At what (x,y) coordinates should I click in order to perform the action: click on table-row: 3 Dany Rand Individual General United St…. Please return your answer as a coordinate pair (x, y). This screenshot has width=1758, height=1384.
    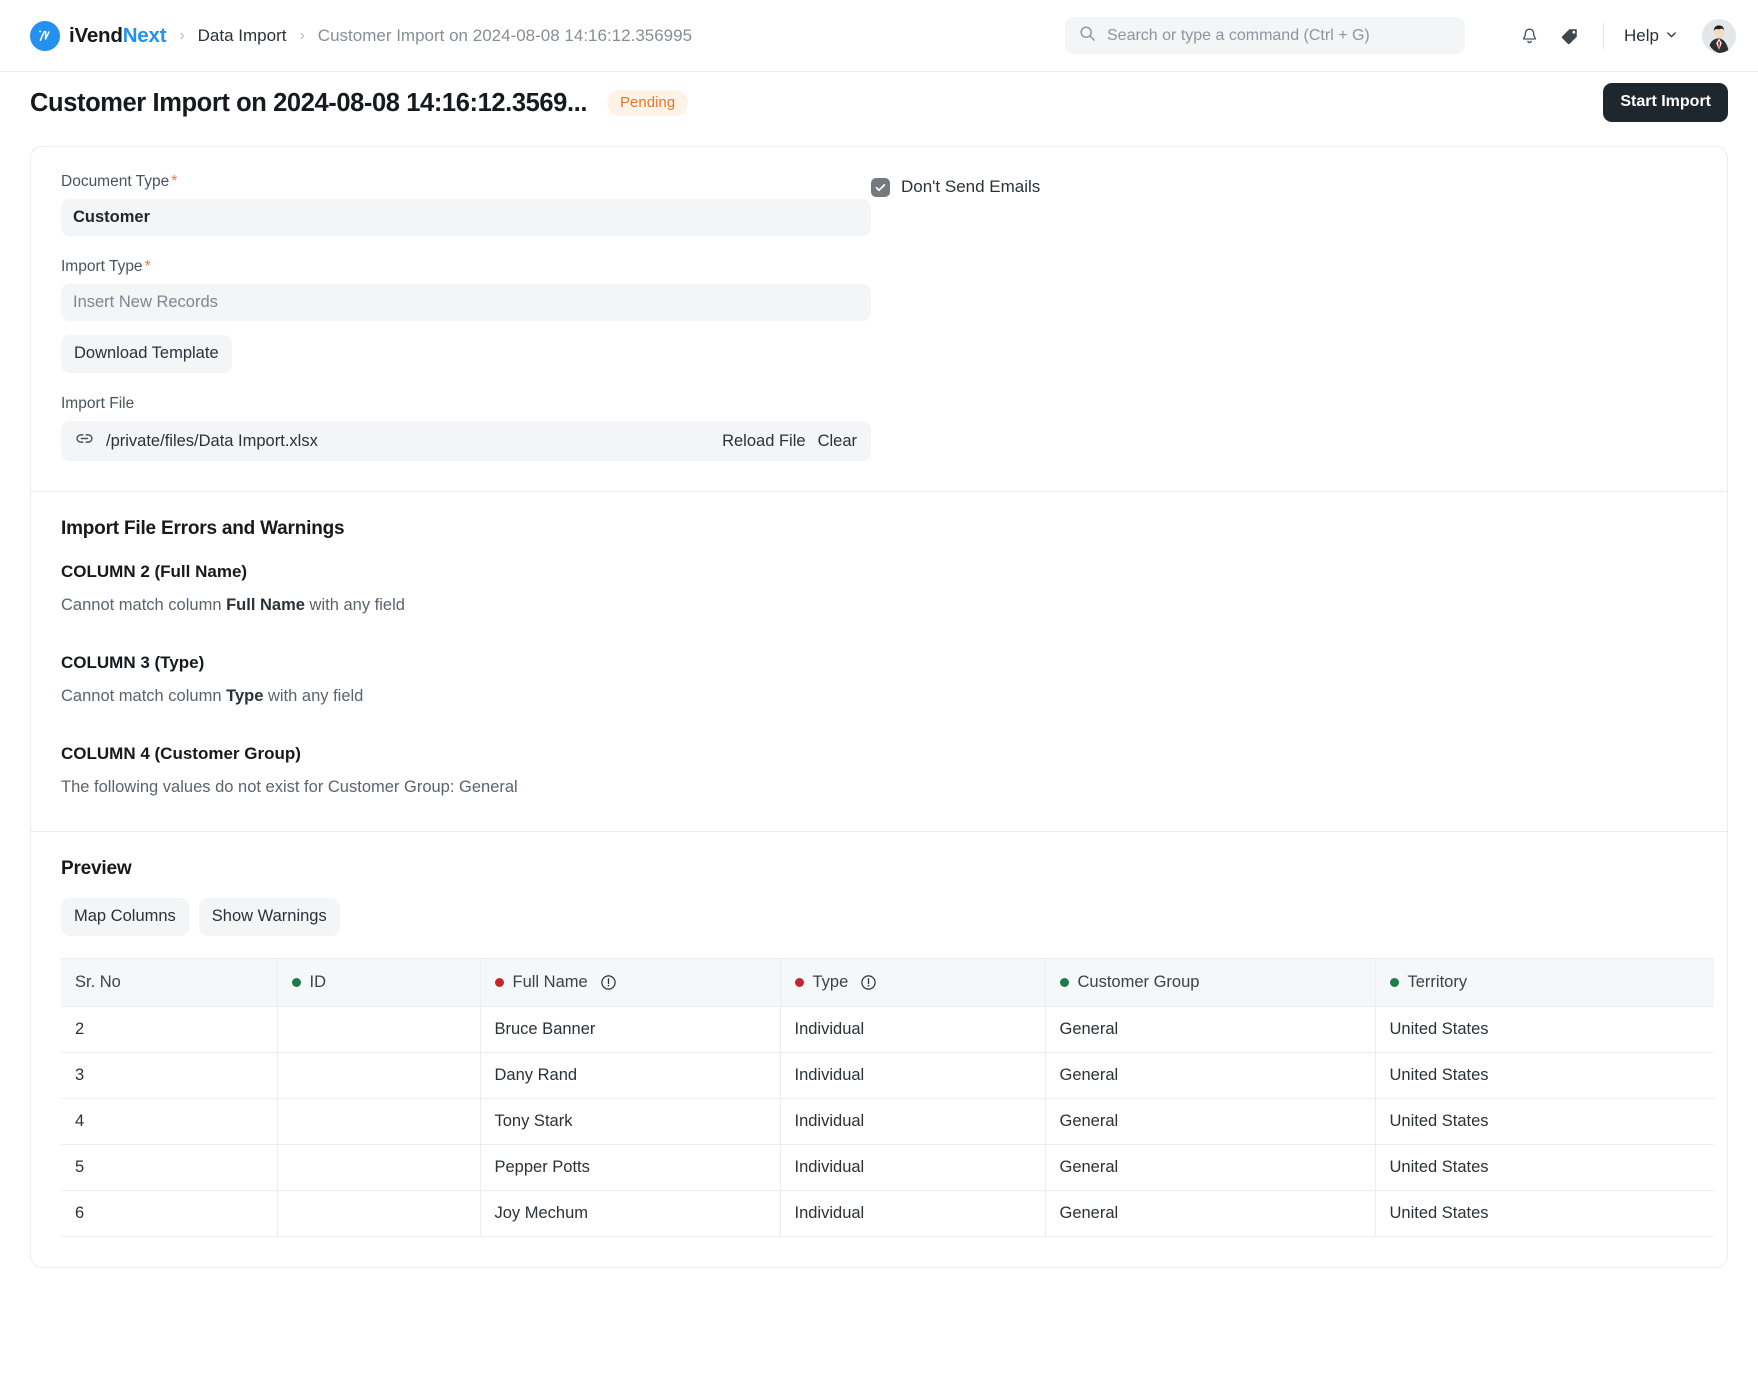
    Looking at the image, I should click on (887, 1075).